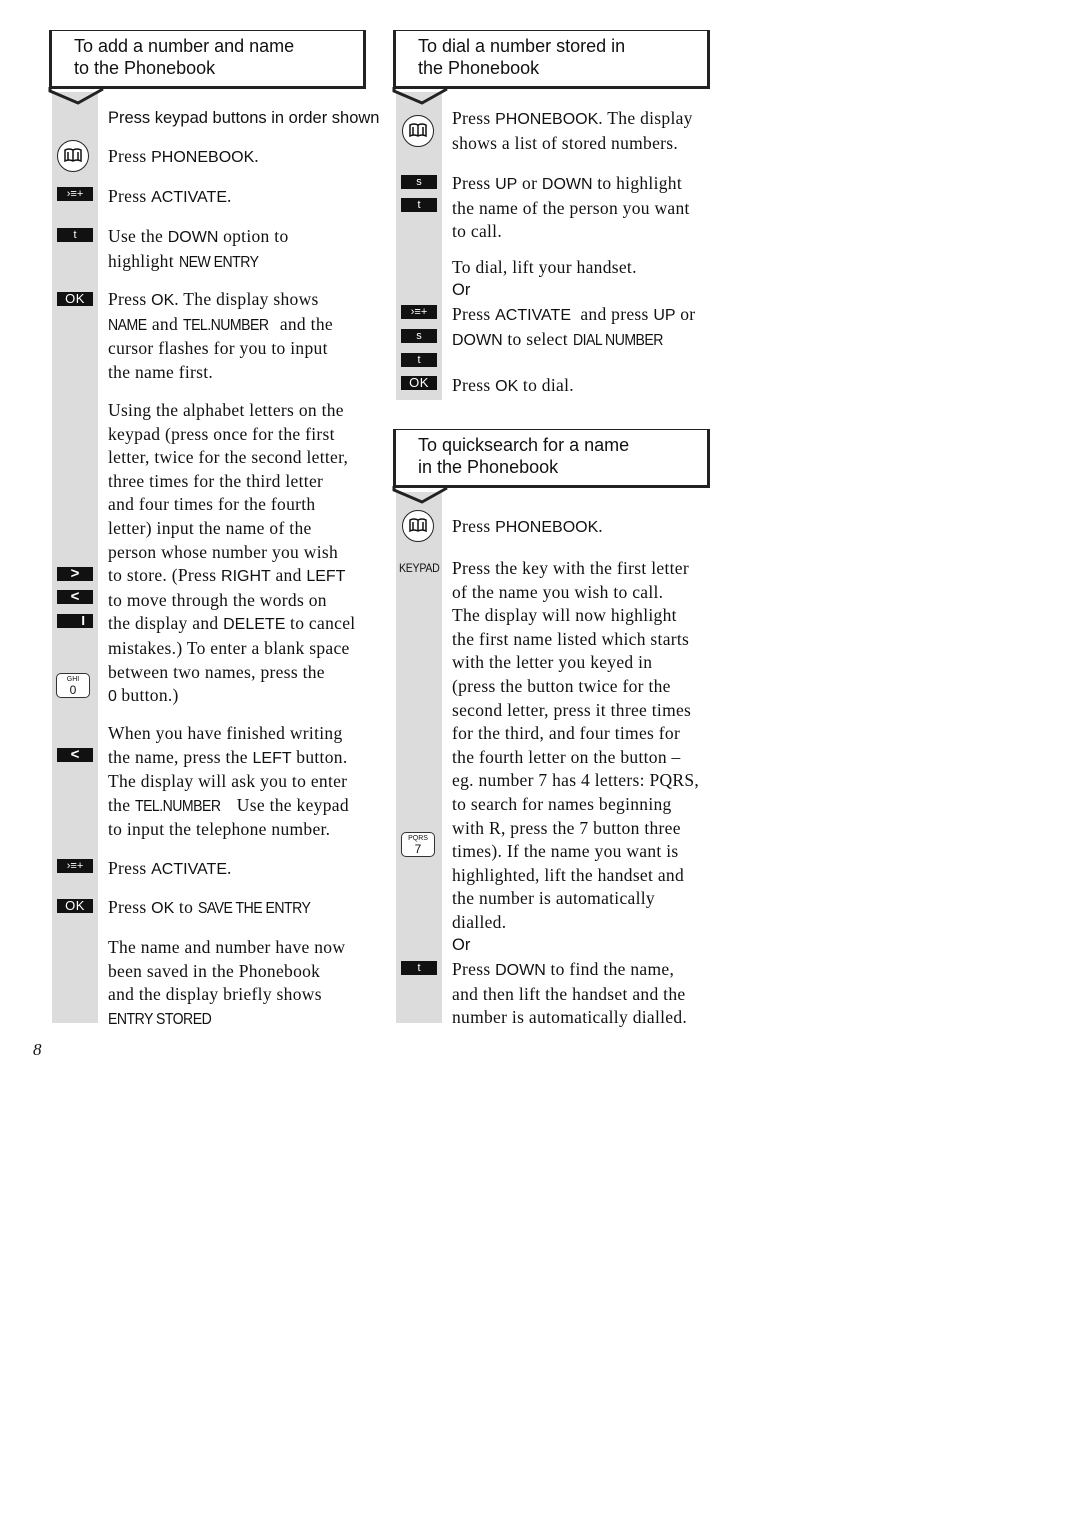 This screenshot has height=1528, width=1080. I want to click on paragraph-line: of the name you wish to call., so click(558, 591).